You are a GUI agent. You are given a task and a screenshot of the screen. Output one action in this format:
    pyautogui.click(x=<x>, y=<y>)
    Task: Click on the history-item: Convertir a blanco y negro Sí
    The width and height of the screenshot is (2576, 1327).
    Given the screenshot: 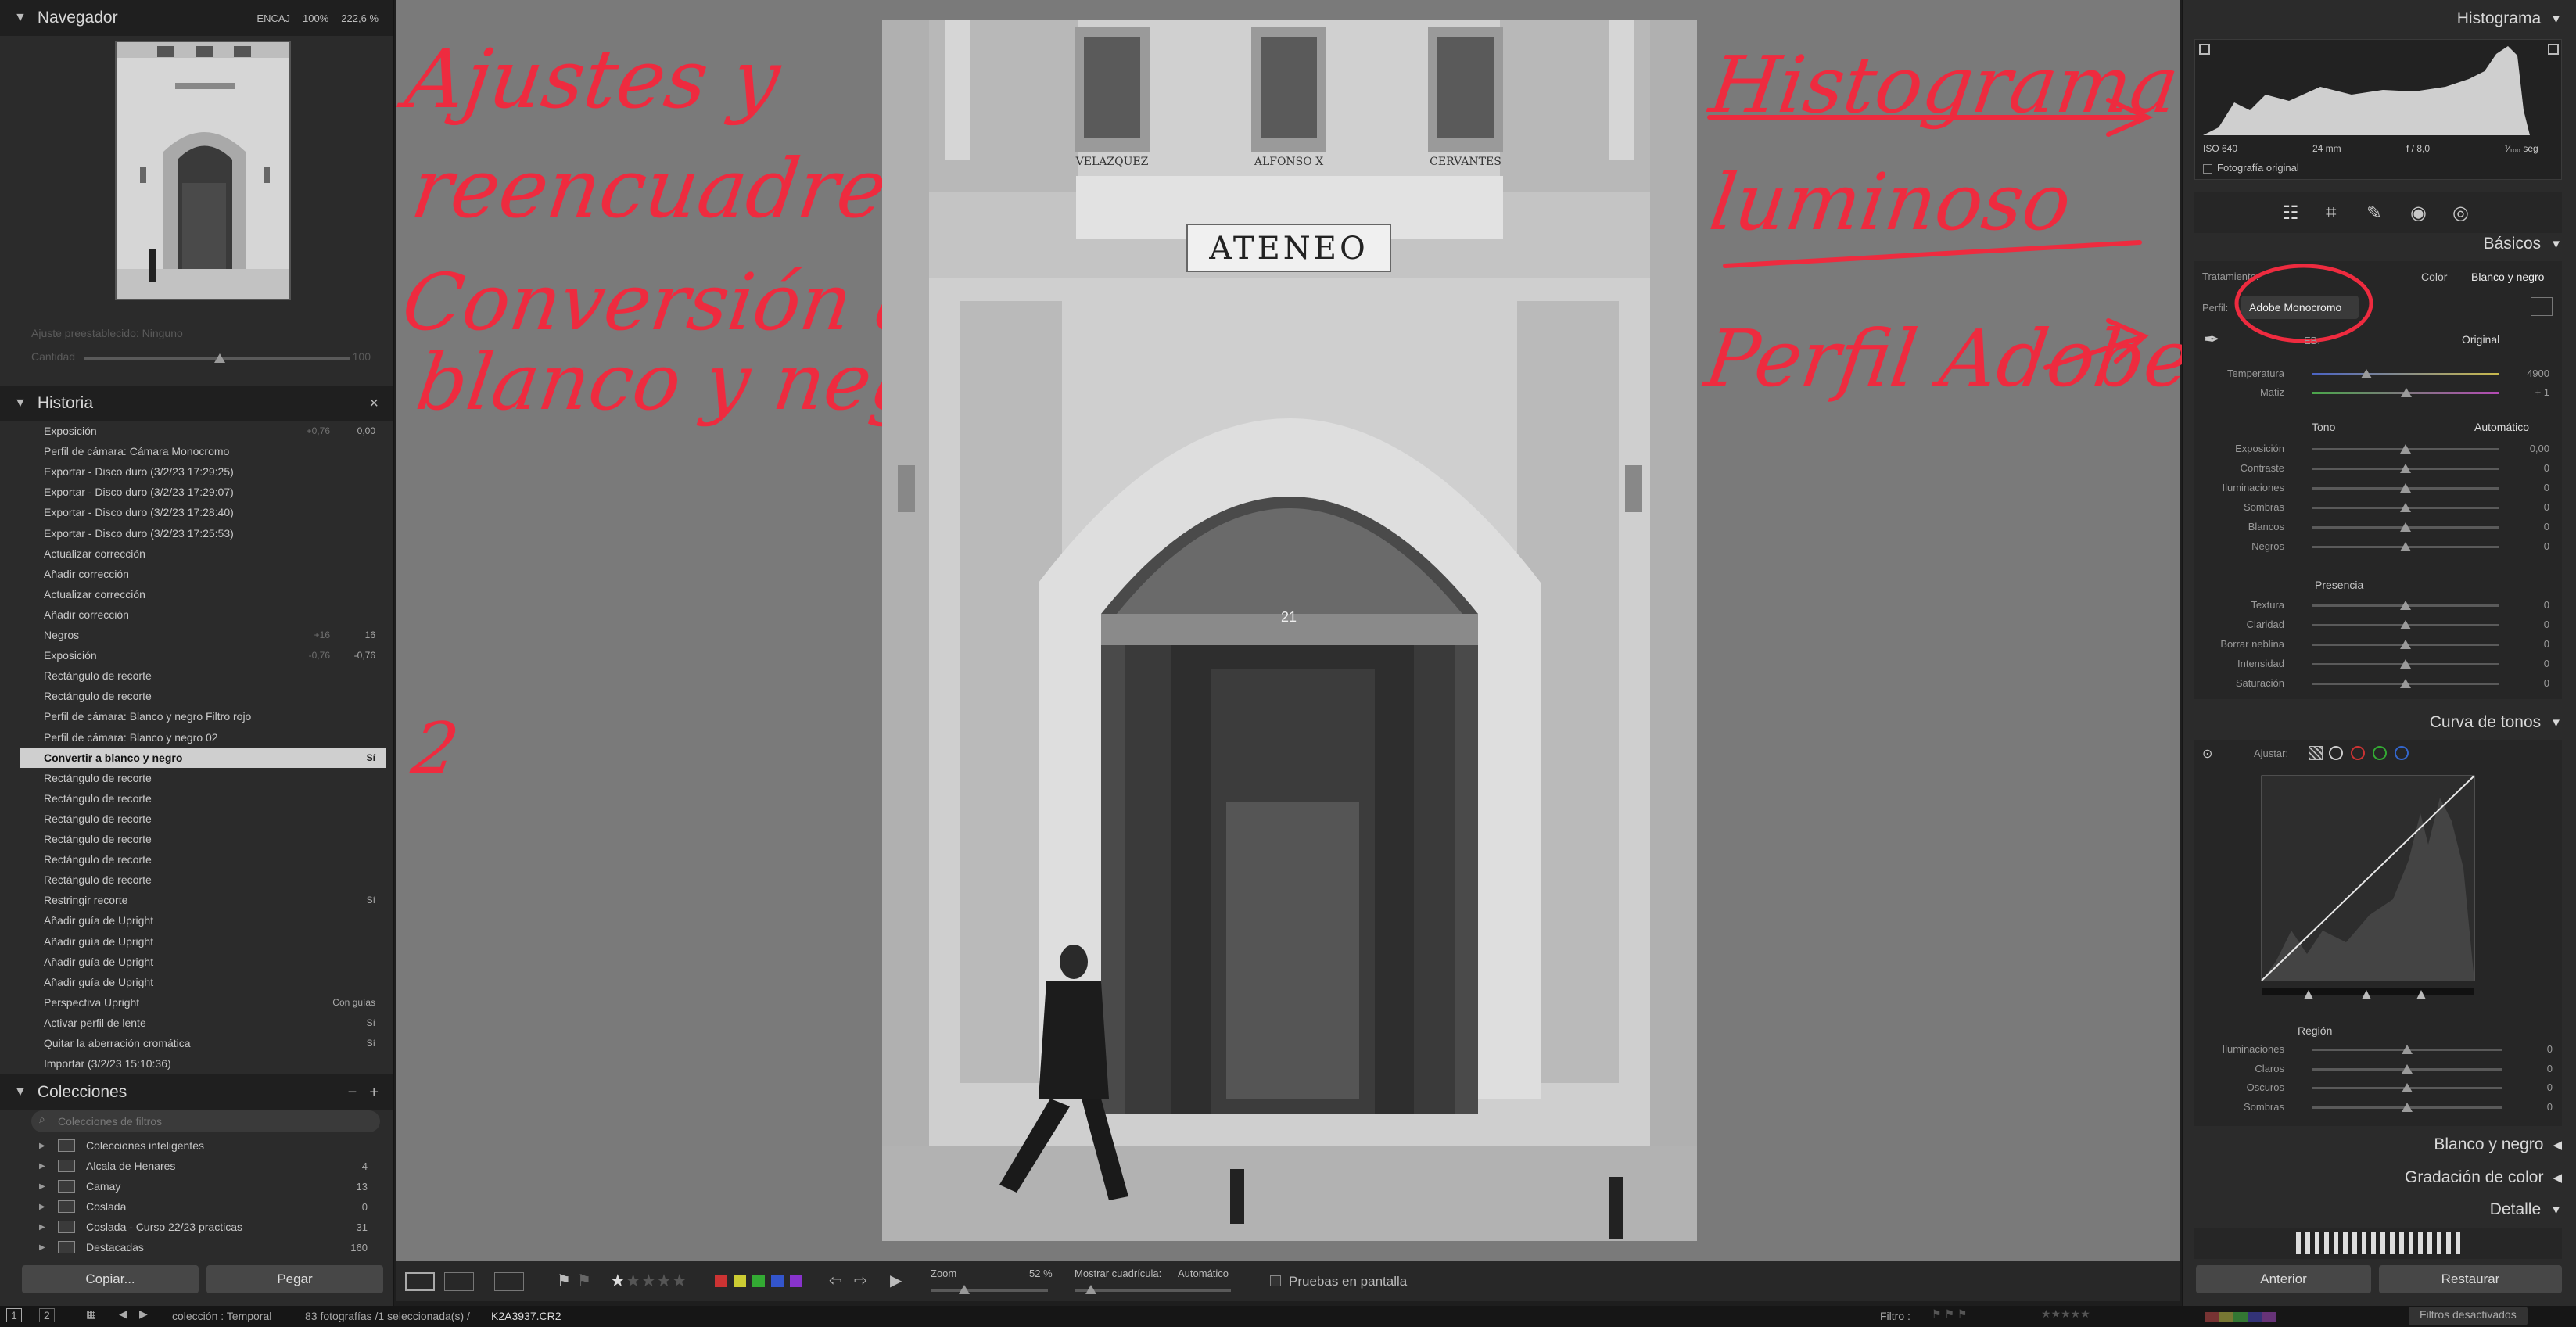 What is the action you would take?
    pyautogui.click(x=203, y=757)
    